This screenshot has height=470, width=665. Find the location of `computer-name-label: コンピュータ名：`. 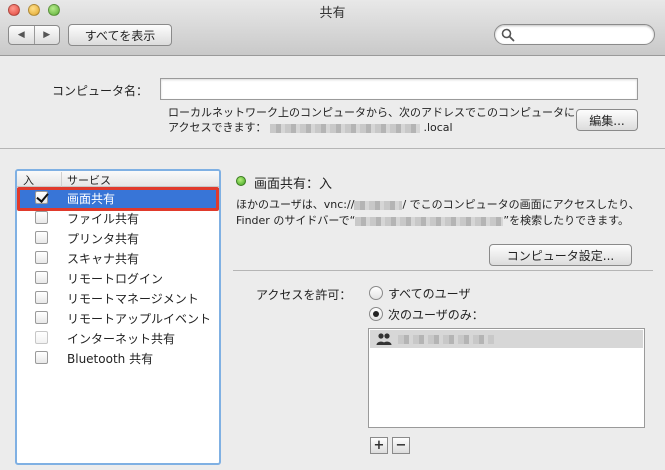

computer-name-label: コンピュータ名： is located at coordinates (100, 91).